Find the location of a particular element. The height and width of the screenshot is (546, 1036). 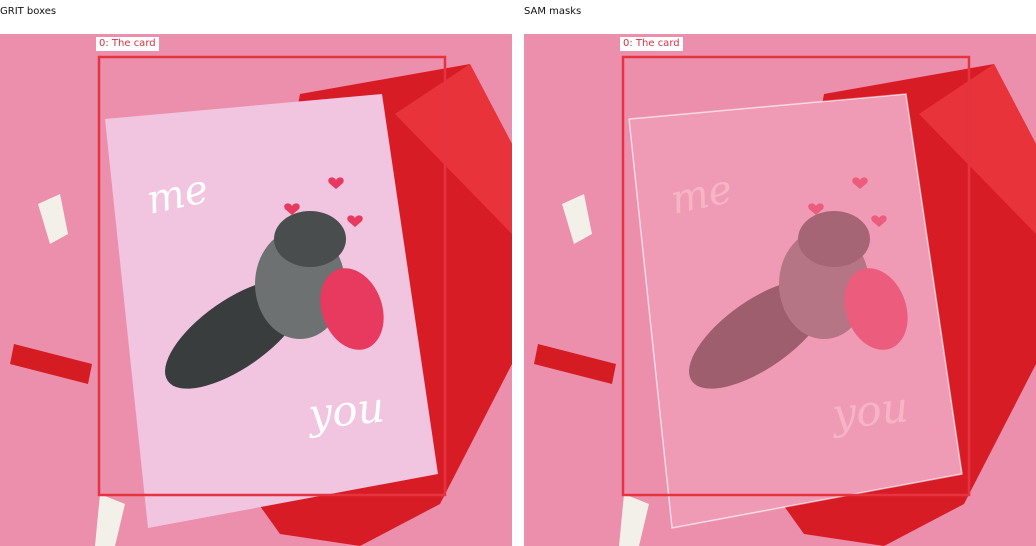

panel-title-grit: GRIT boxes is located at coordinates (28, 11).